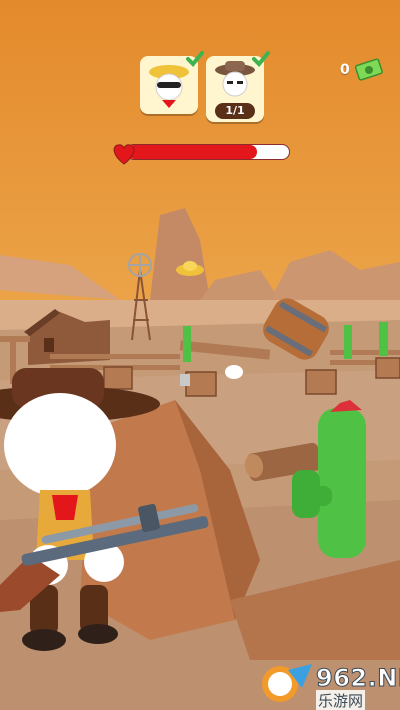 Image resolution: width=400 pixels, height=710 pixels. Describe the element at coordinates (235, 111) in the screenshot. I see `kill-count-badge: 1/1` at that location.